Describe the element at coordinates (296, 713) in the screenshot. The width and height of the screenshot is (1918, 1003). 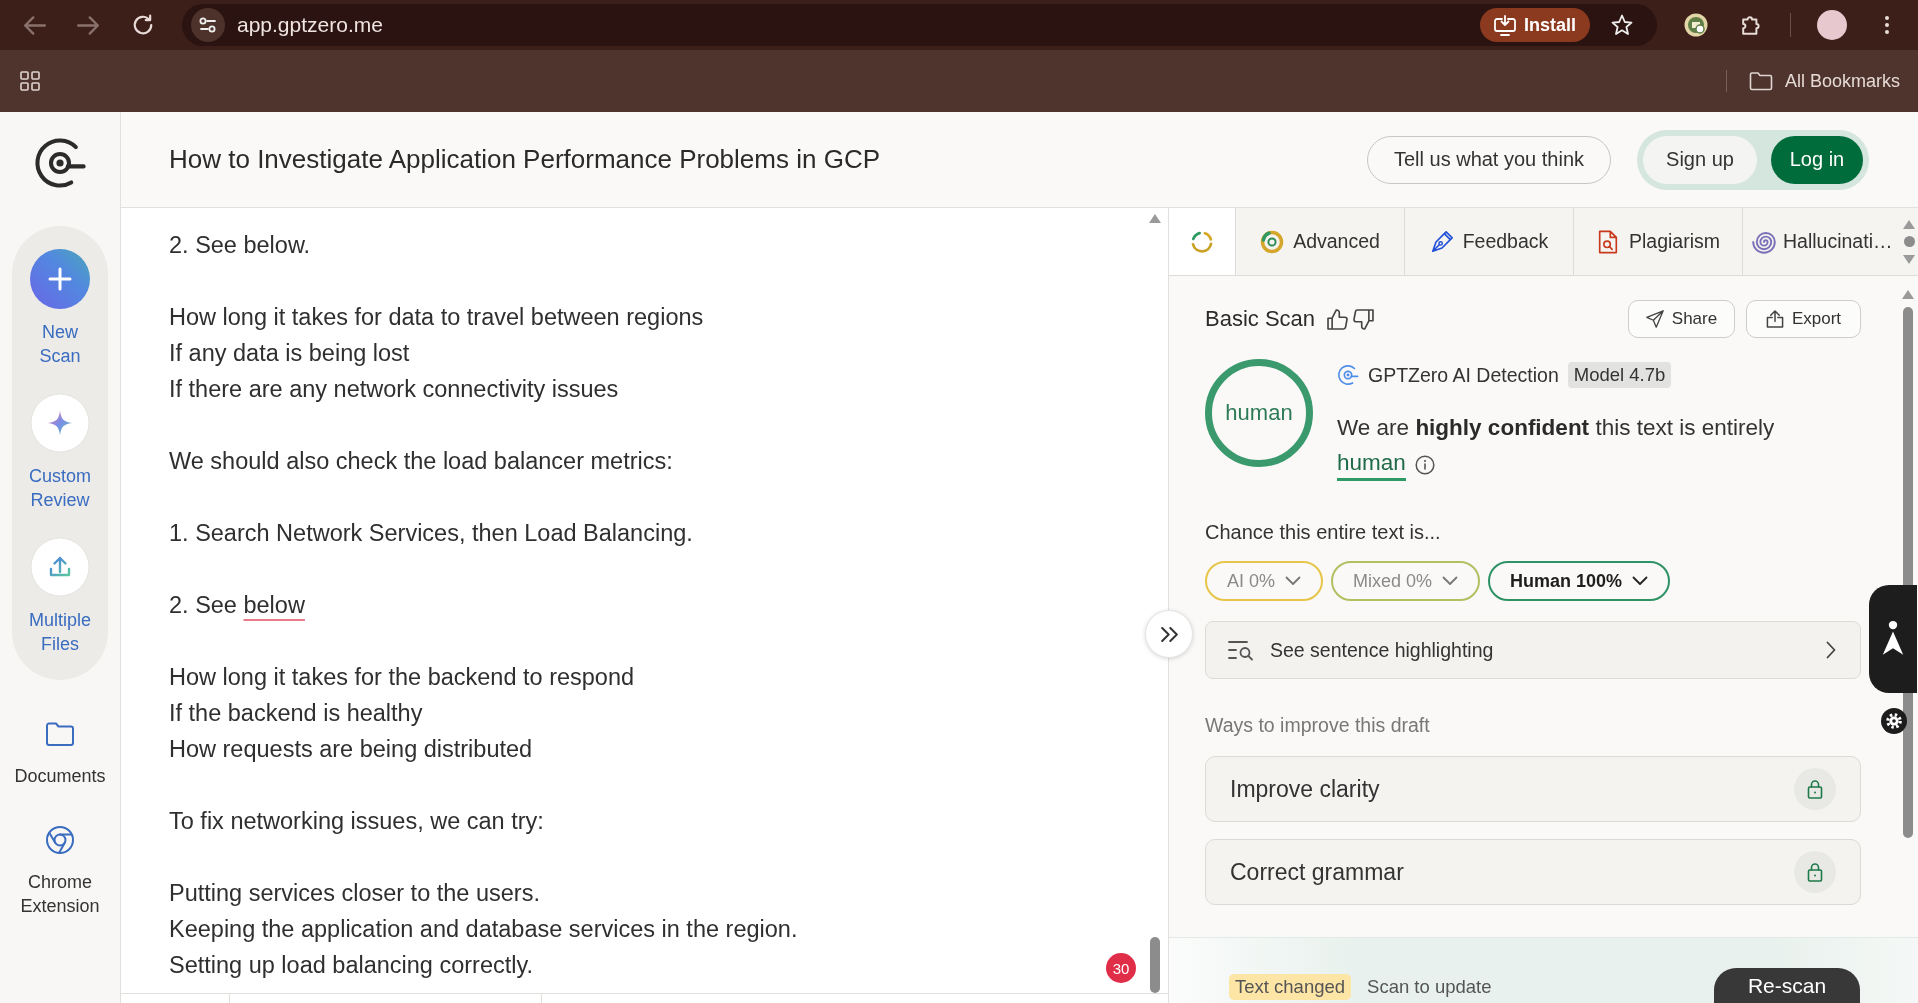
I see `text-line: If the backend is healthy` at that location.